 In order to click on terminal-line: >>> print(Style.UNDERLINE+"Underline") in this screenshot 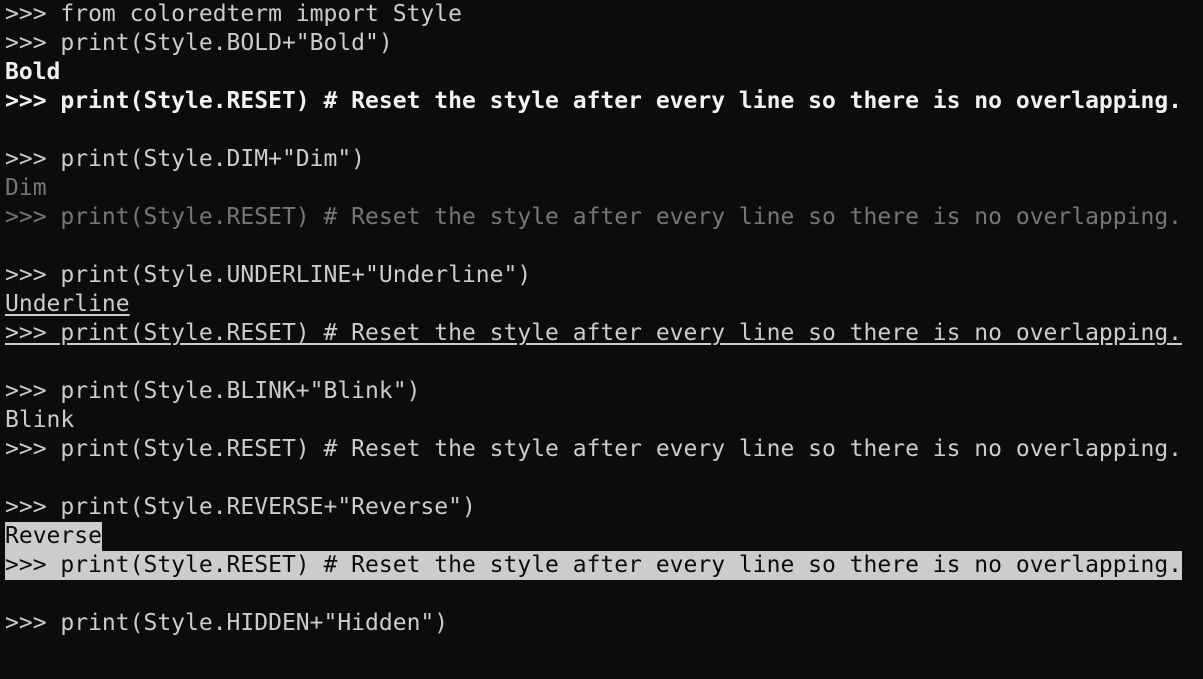, I will do `click(268, 275)`.